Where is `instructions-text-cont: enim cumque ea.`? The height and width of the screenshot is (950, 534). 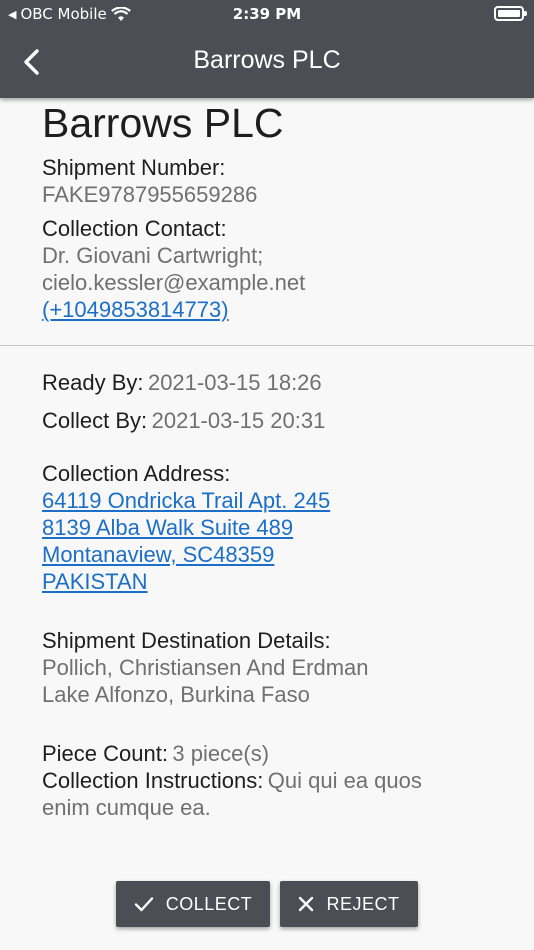
instructions-text-cont: enim cumque ea. is located at coordinates (126, 807).